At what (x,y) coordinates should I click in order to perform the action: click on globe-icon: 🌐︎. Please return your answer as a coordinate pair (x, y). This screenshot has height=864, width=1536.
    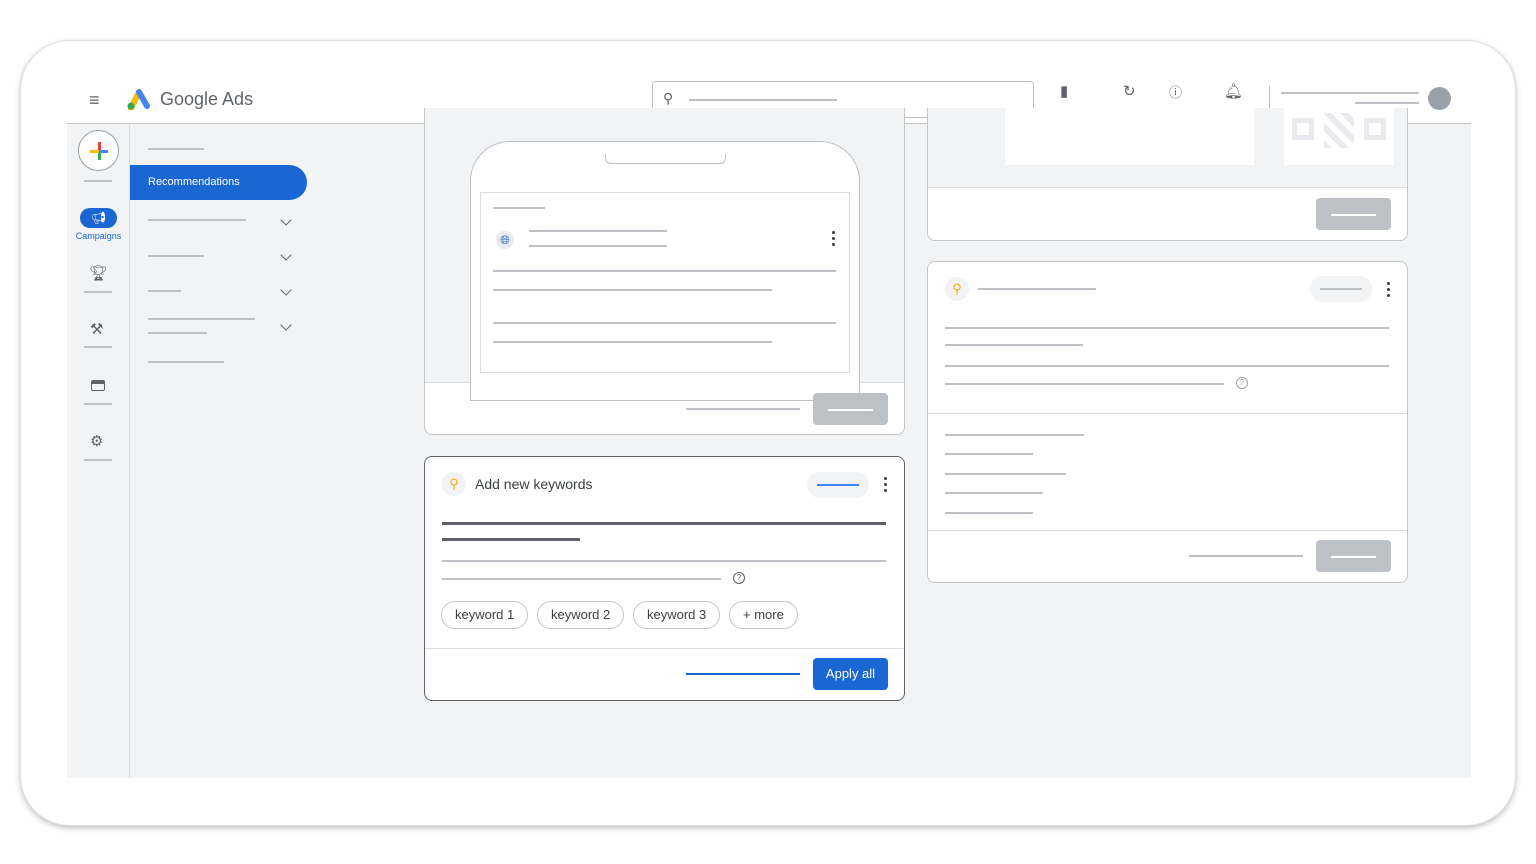
    Looking at the image, I should click on (505, 240).